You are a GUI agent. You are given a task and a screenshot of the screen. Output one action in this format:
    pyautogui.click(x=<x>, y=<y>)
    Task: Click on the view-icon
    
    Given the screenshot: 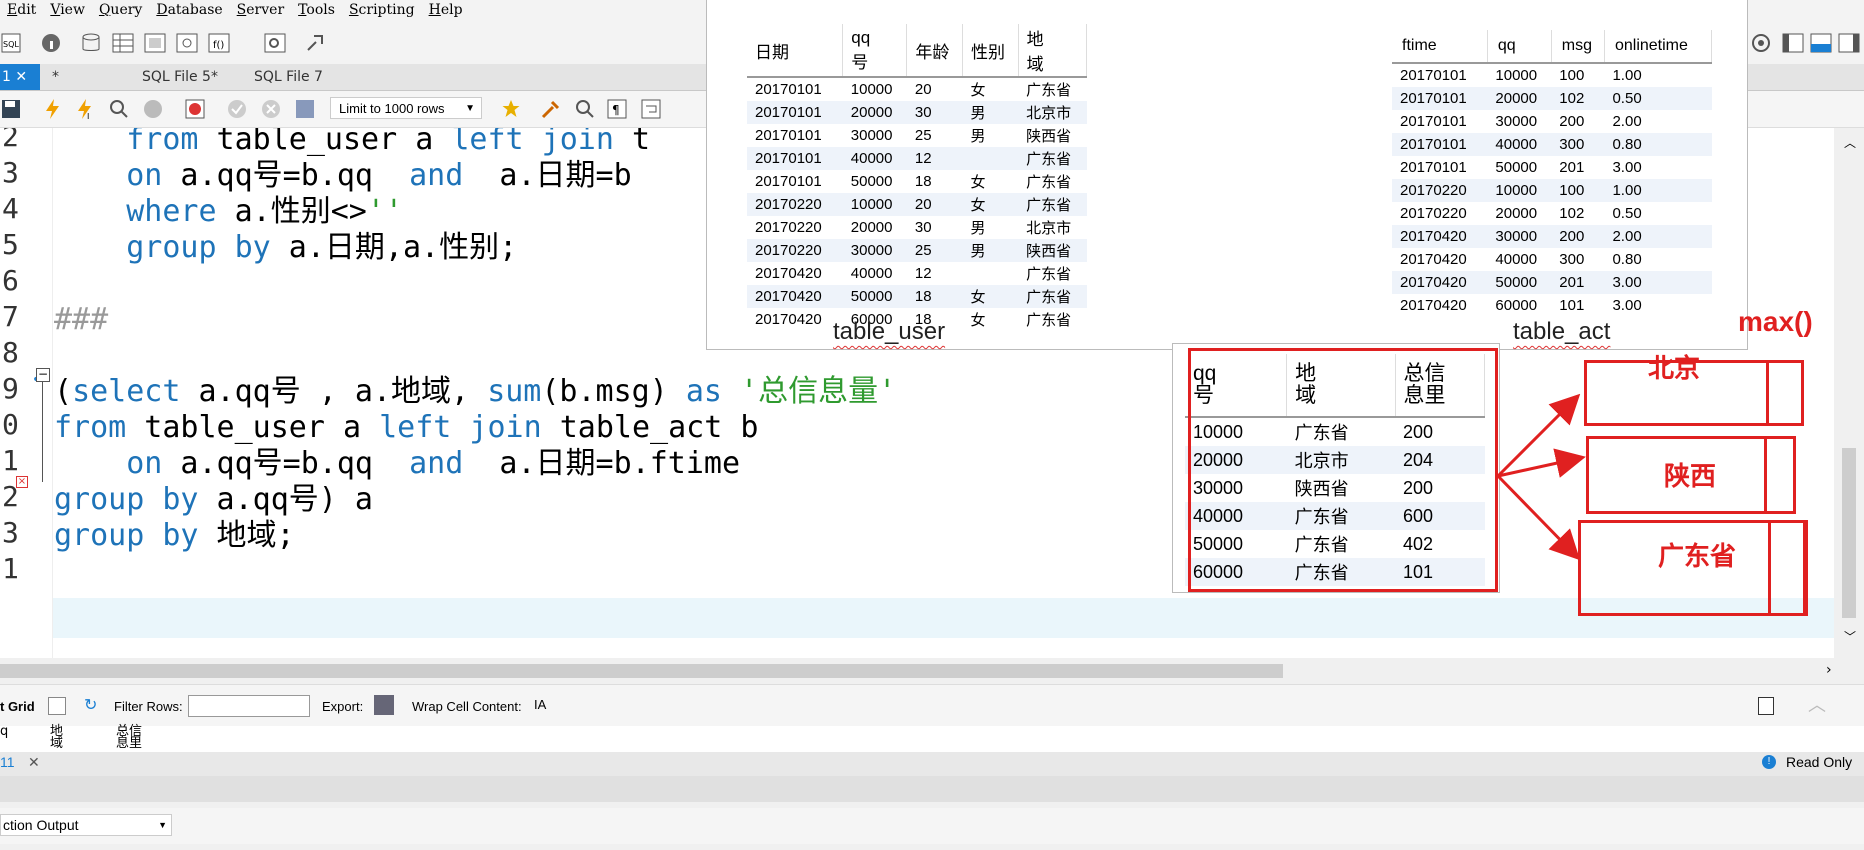 What is the action you would take?
    pyautogui.click(x=155, y=43)
    